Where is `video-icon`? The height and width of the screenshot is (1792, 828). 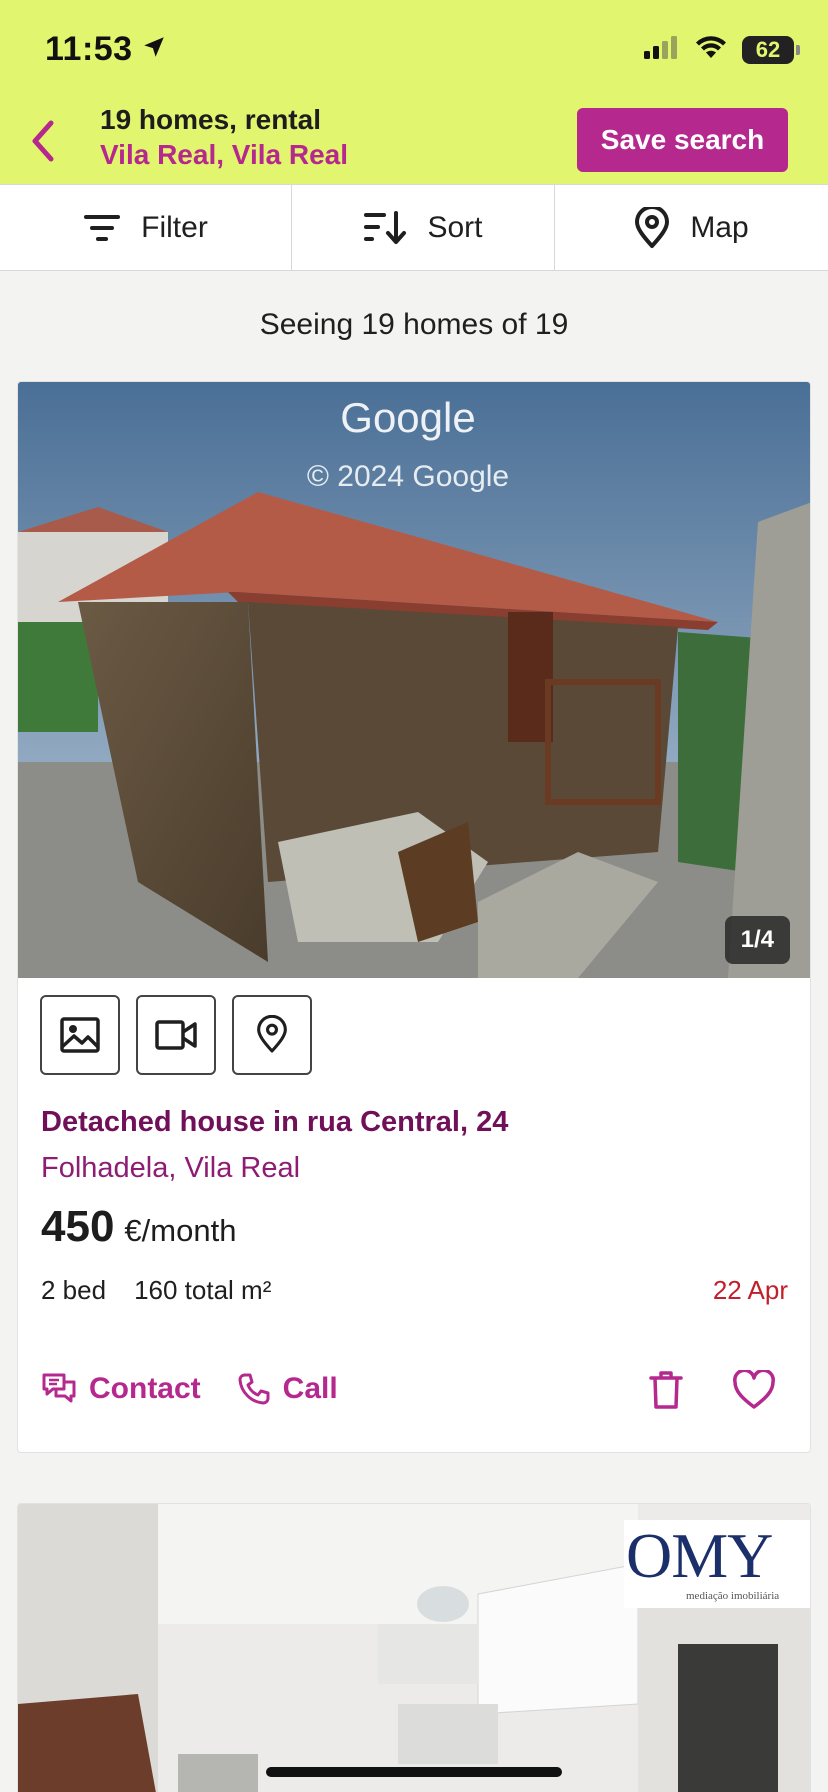
video-icon is located at coordinates (176, 1035).